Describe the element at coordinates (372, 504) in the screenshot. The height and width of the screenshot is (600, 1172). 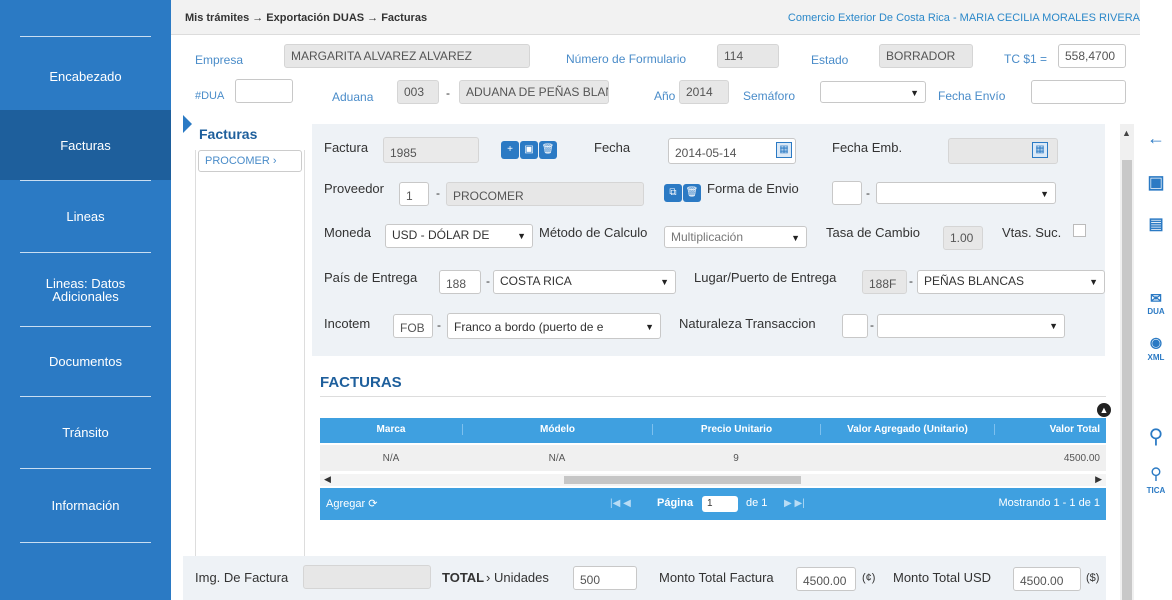
I see `refresh-icon: ⟳` at that location.